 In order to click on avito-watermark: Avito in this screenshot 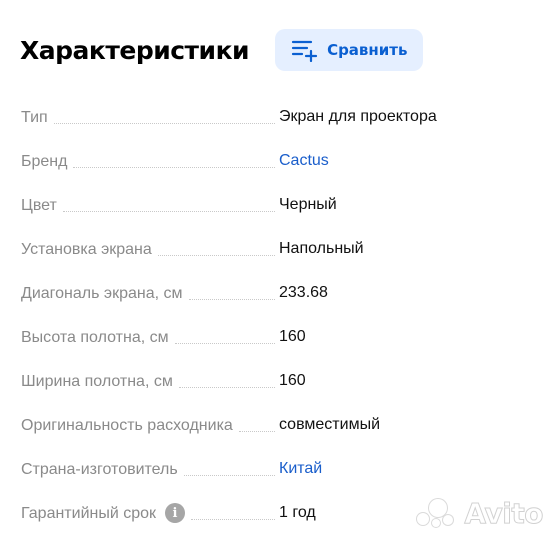, I will do `click(479, 513)`.